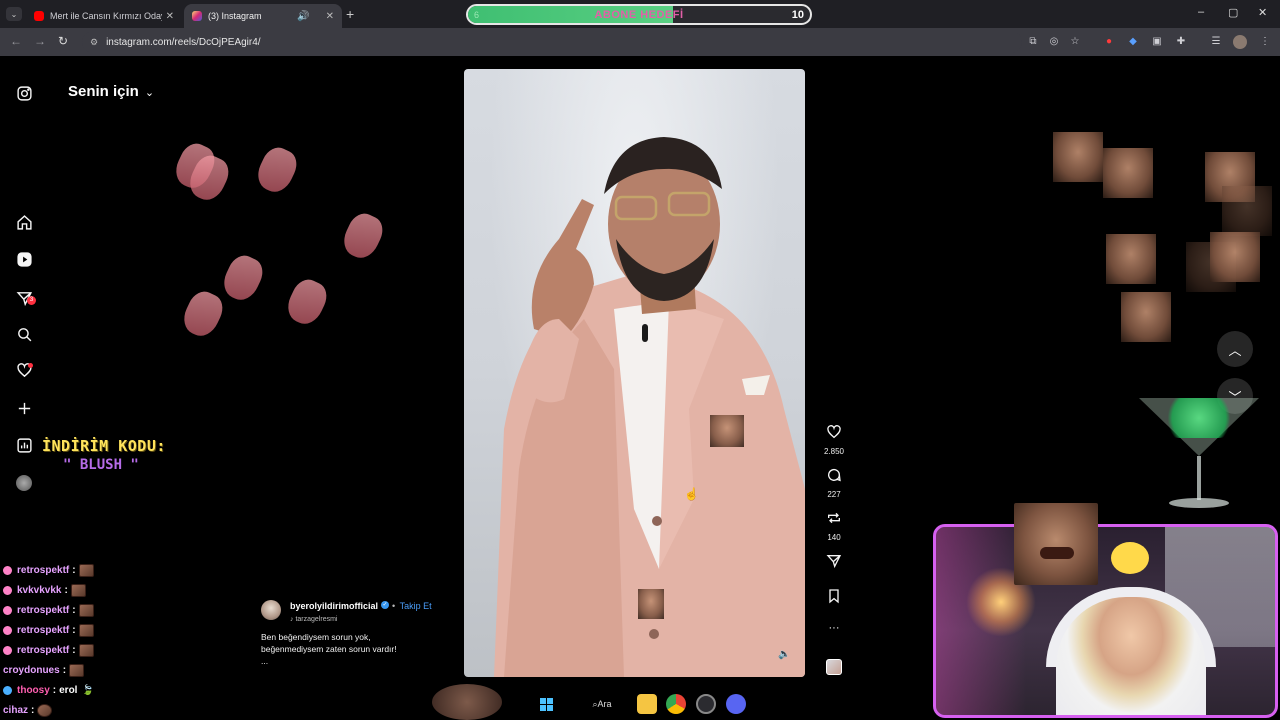 Image resolution: width=1280 pixels, height=720 pixels. Describe the element at coordinates (546, 704) in the screenshot. I see `windows-start-icon` at that location.